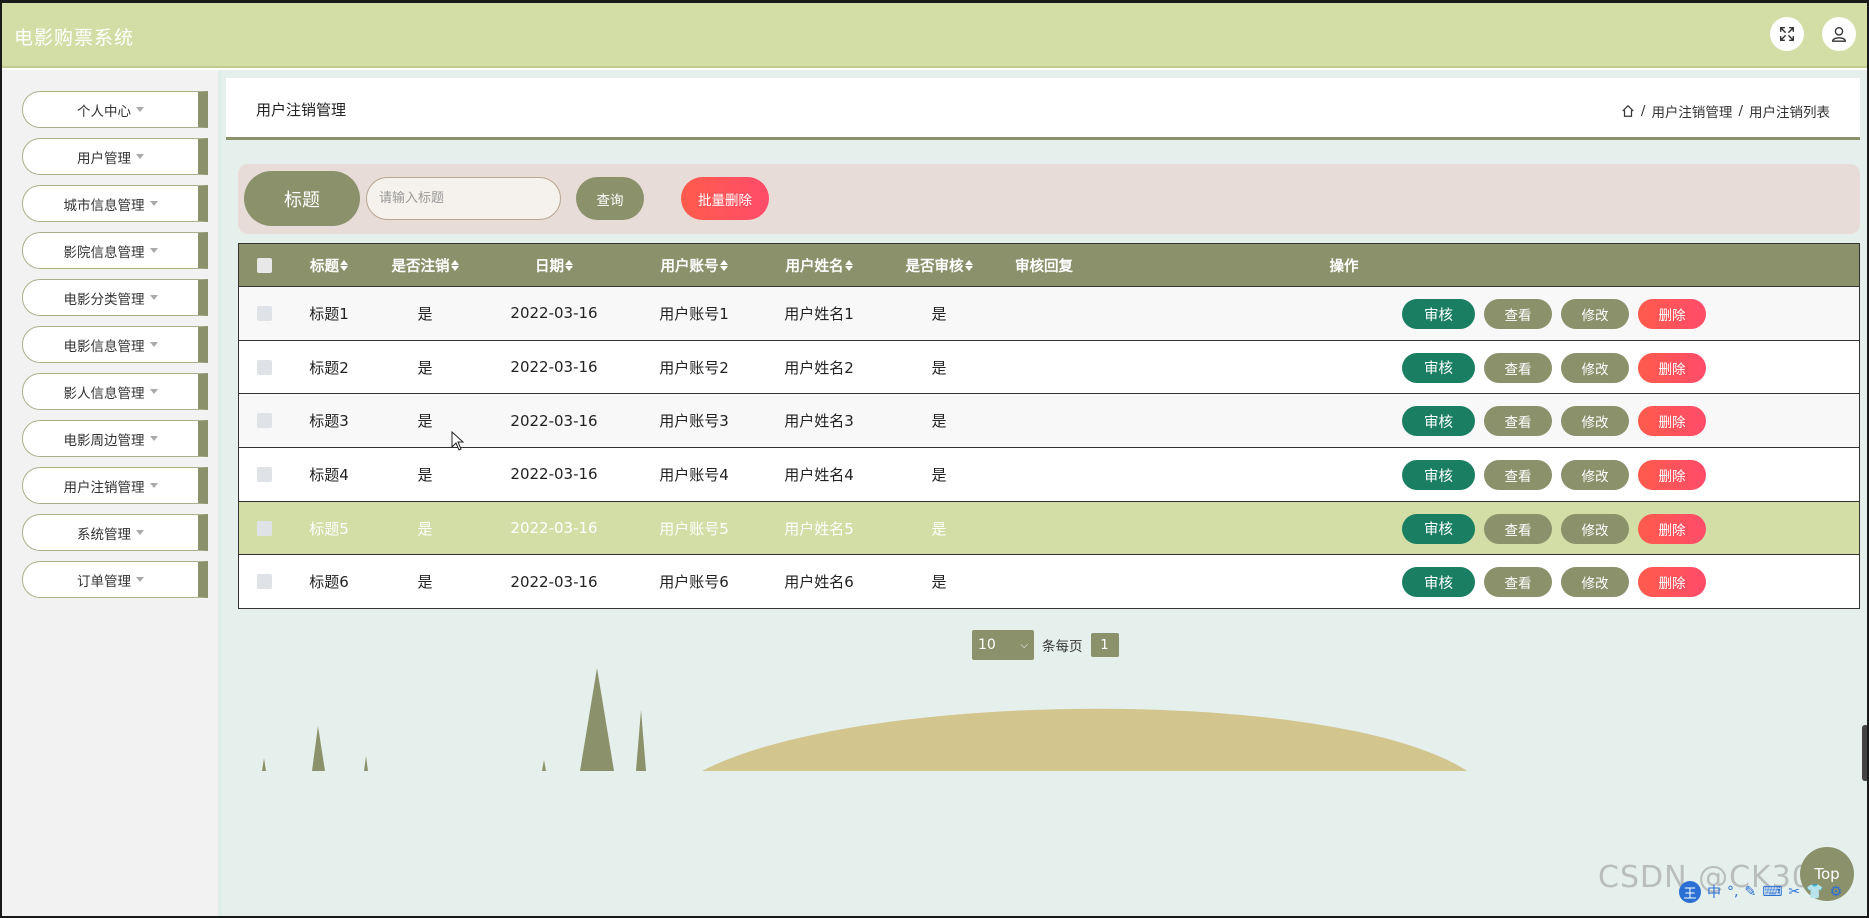  What do you see at coordinates (329, 265) in the screenshot?
I see `column-header-title: 标题` at bounding box center [329, 265].